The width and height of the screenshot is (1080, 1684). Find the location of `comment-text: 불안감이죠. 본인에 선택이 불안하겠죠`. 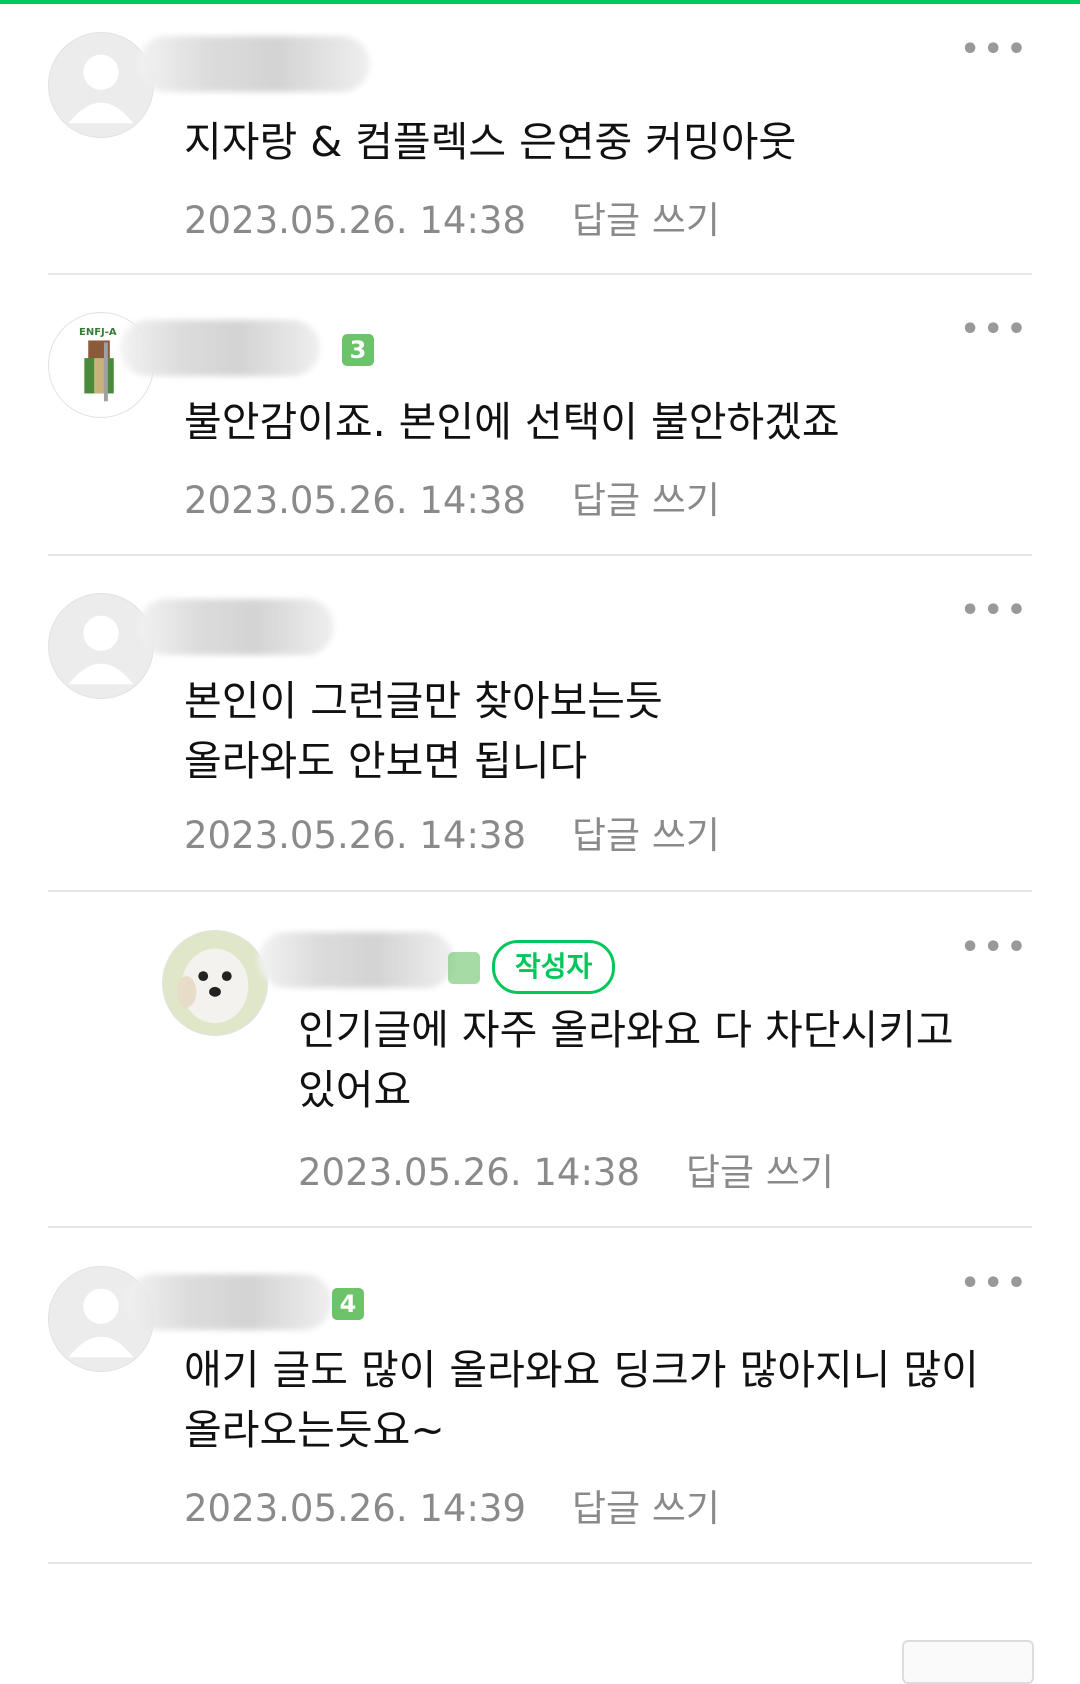

comment-text: 불안감이죠. 본인에 선택이 불안하겠죠 is located at coordinates (512, 422).